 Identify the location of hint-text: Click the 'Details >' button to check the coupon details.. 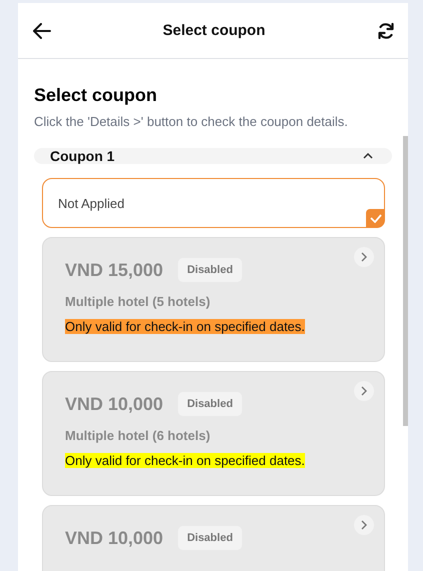
(191, 122).